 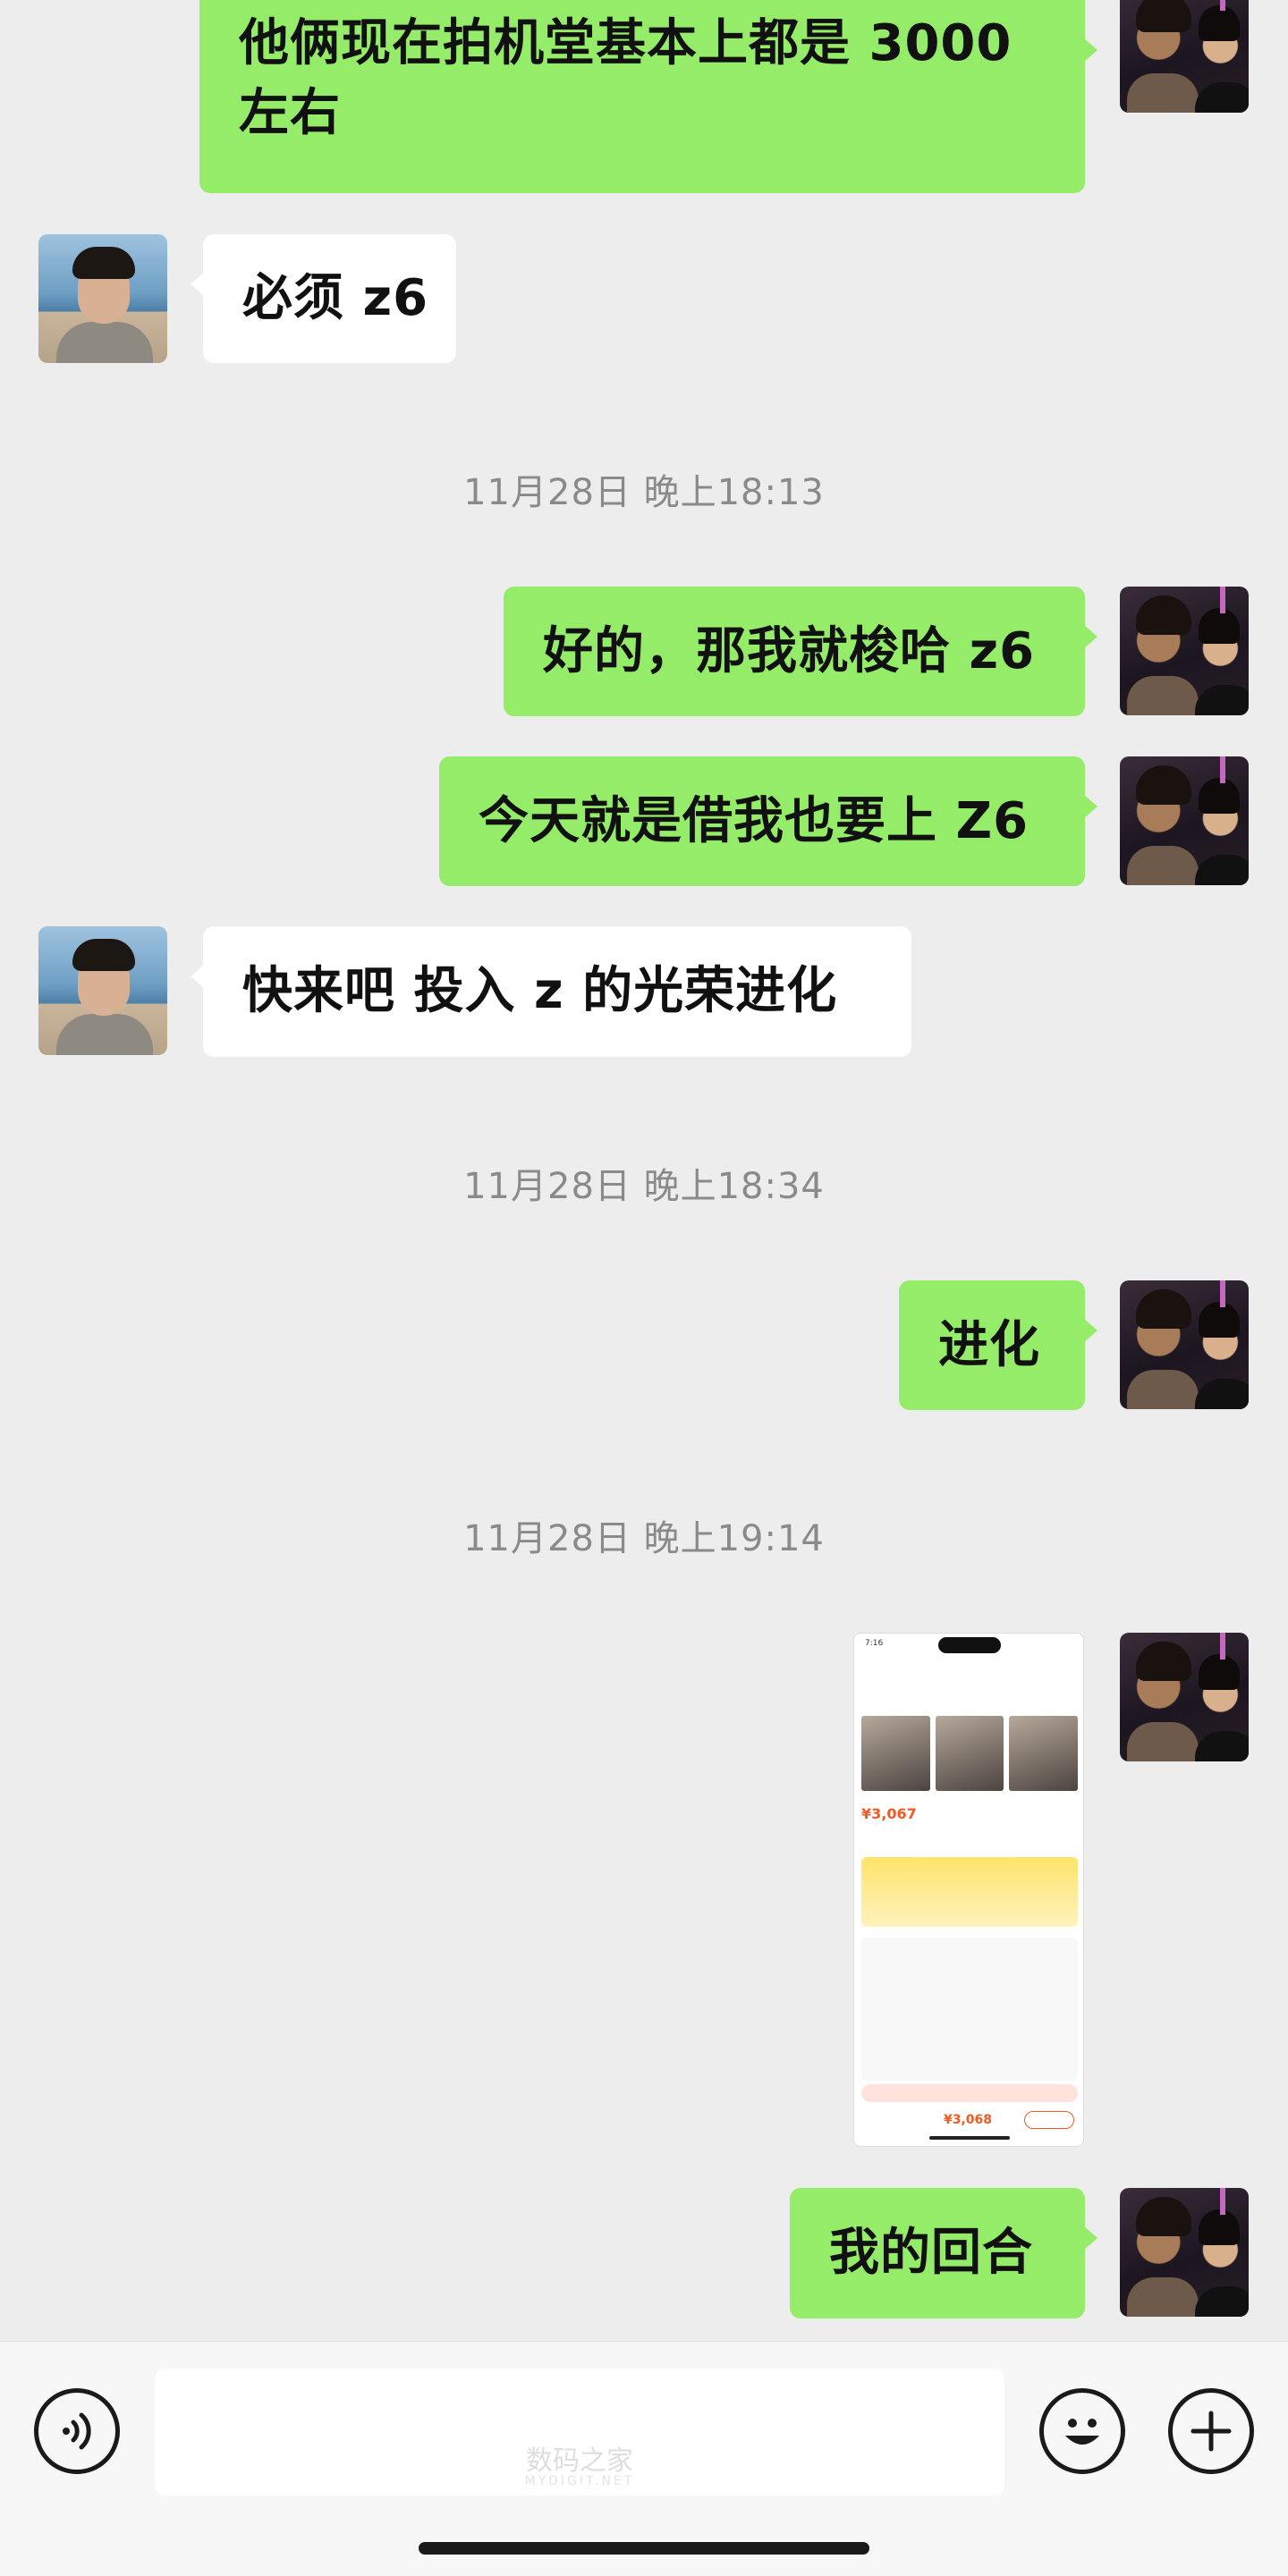 I want to click on plus-button, so click(x=1211, y=2431).